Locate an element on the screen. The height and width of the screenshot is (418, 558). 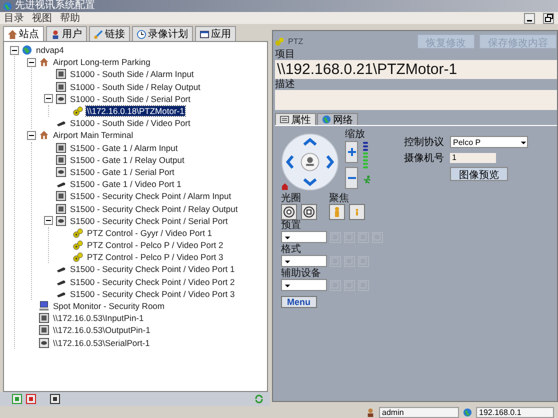
clock-icon is located at coordinates (141, 34).